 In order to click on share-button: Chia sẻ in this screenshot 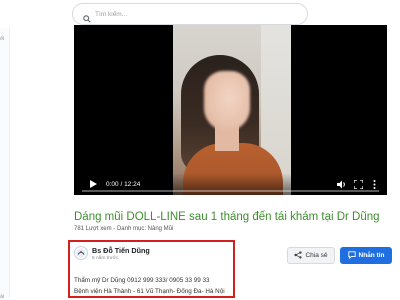, I will do `click(311, 255)`.